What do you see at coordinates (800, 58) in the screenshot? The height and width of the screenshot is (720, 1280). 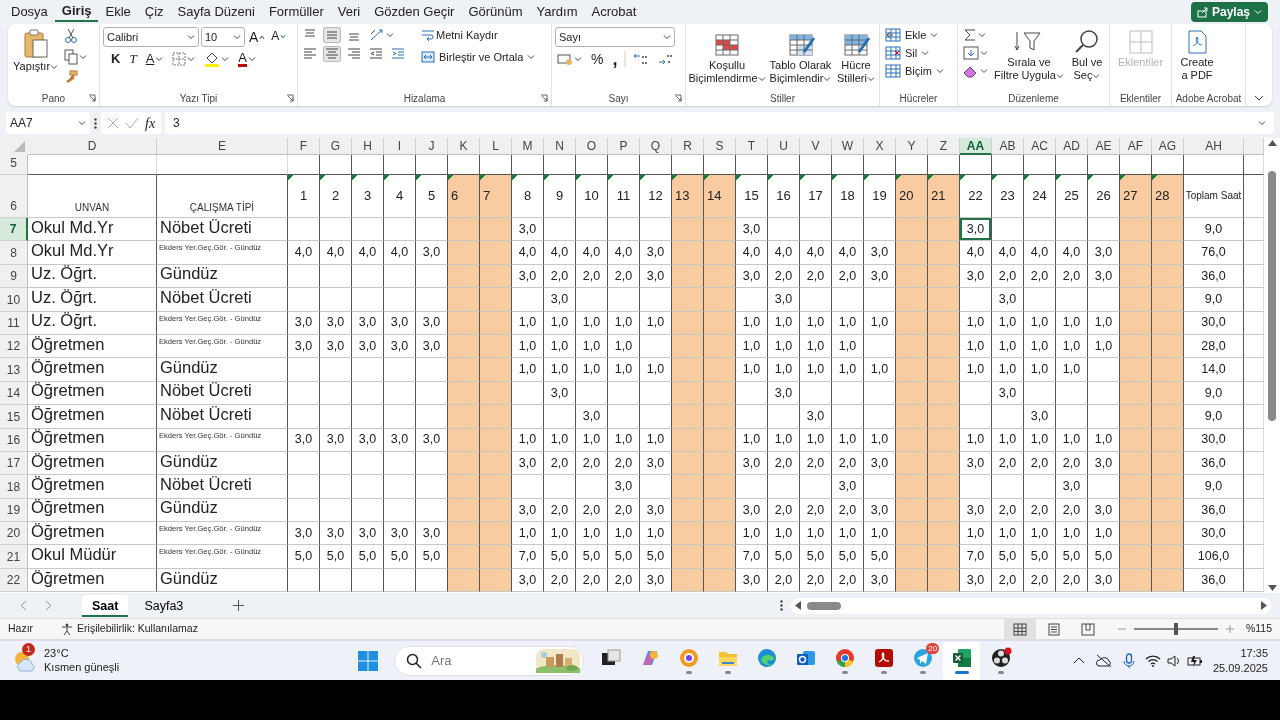 I see `format-as-table-button: Tablo Olarak Biçimlendir` at bounding box center [800, 58].